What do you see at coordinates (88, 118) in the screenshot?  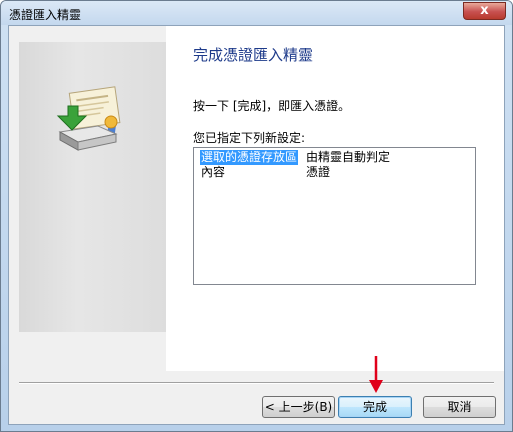 I see `certificate-import-icon` at bounding box center [88, 118].